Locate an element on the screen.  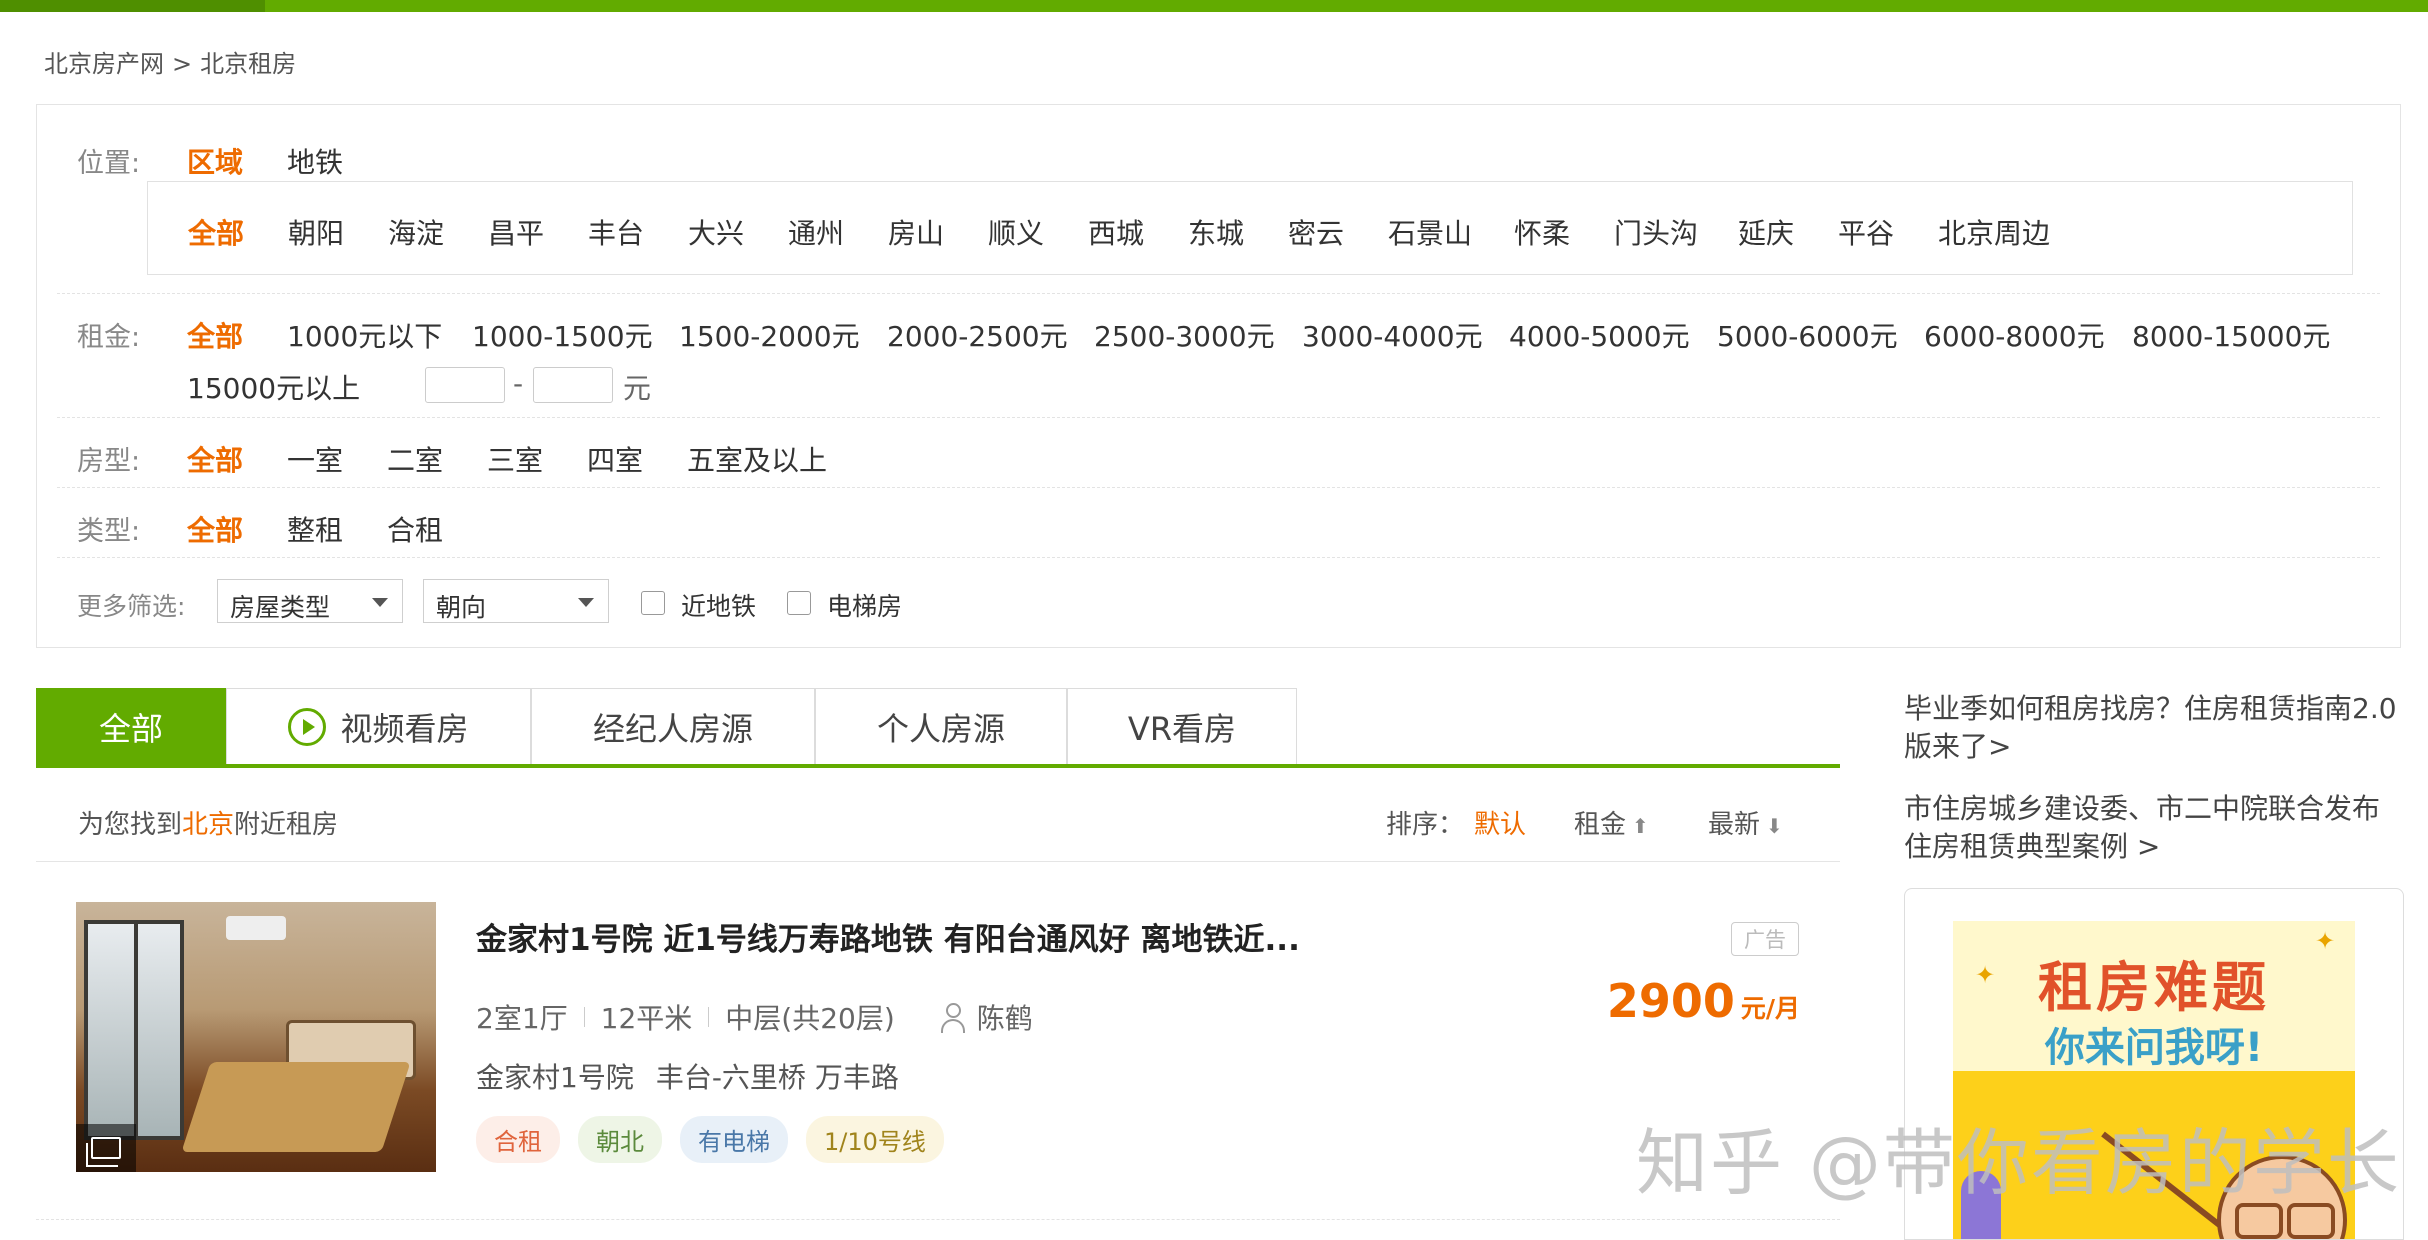
listing-location: 丰台-六里桥 万丰路 is located at coordinates (777, 1077).